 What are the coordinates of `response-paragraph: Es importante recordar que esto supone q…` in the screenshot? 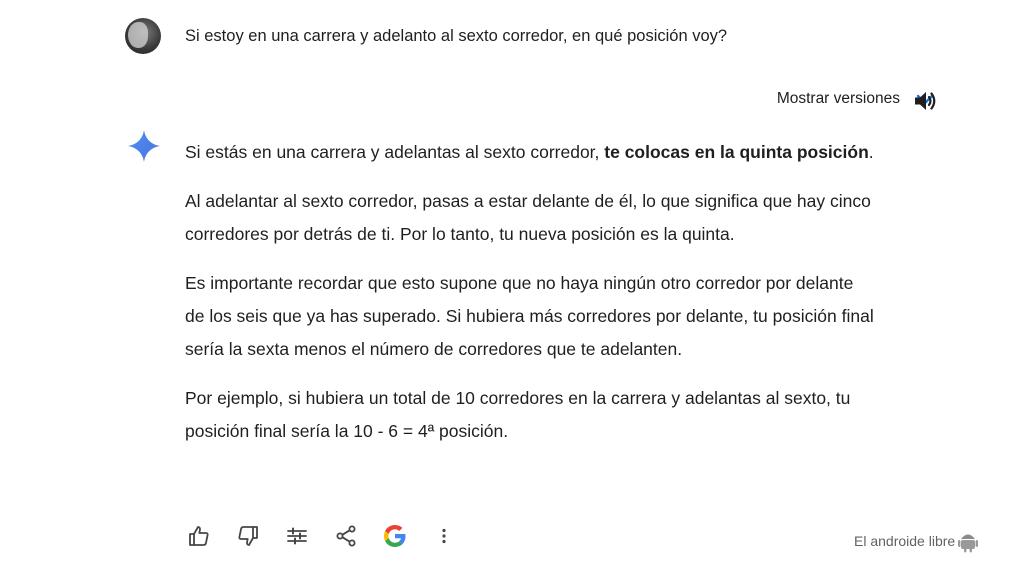 It's located at (529, 316).